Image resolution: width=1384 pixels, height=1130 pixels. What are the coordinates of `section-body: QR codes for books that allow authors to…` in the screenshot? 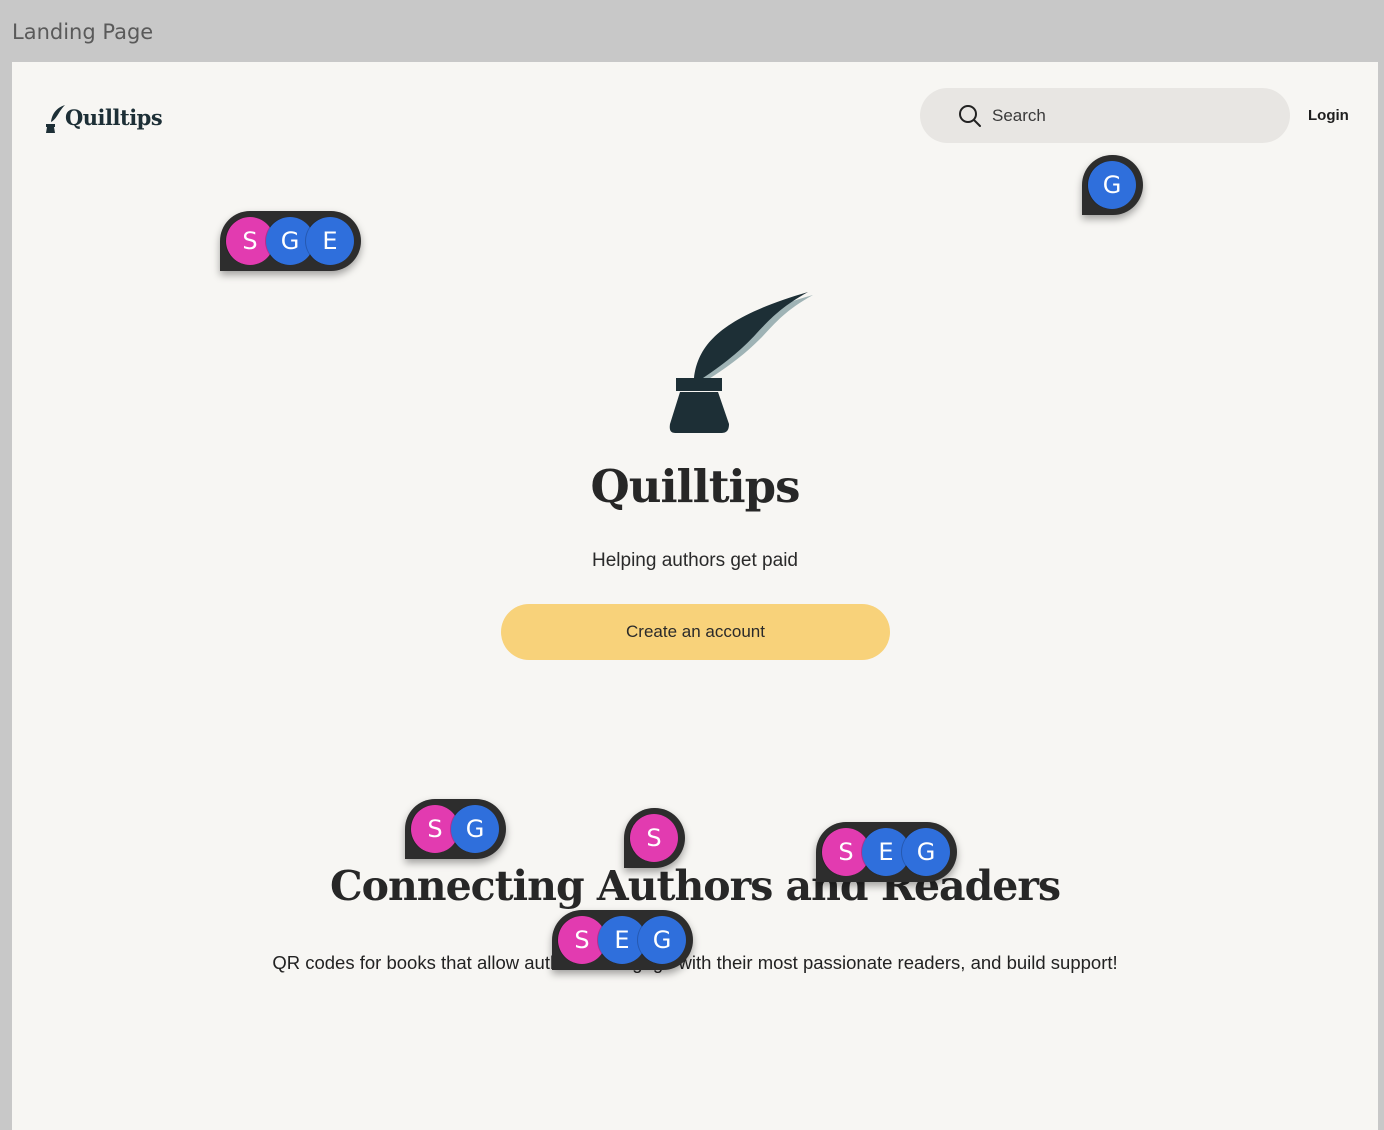 It's located at (695, 962).